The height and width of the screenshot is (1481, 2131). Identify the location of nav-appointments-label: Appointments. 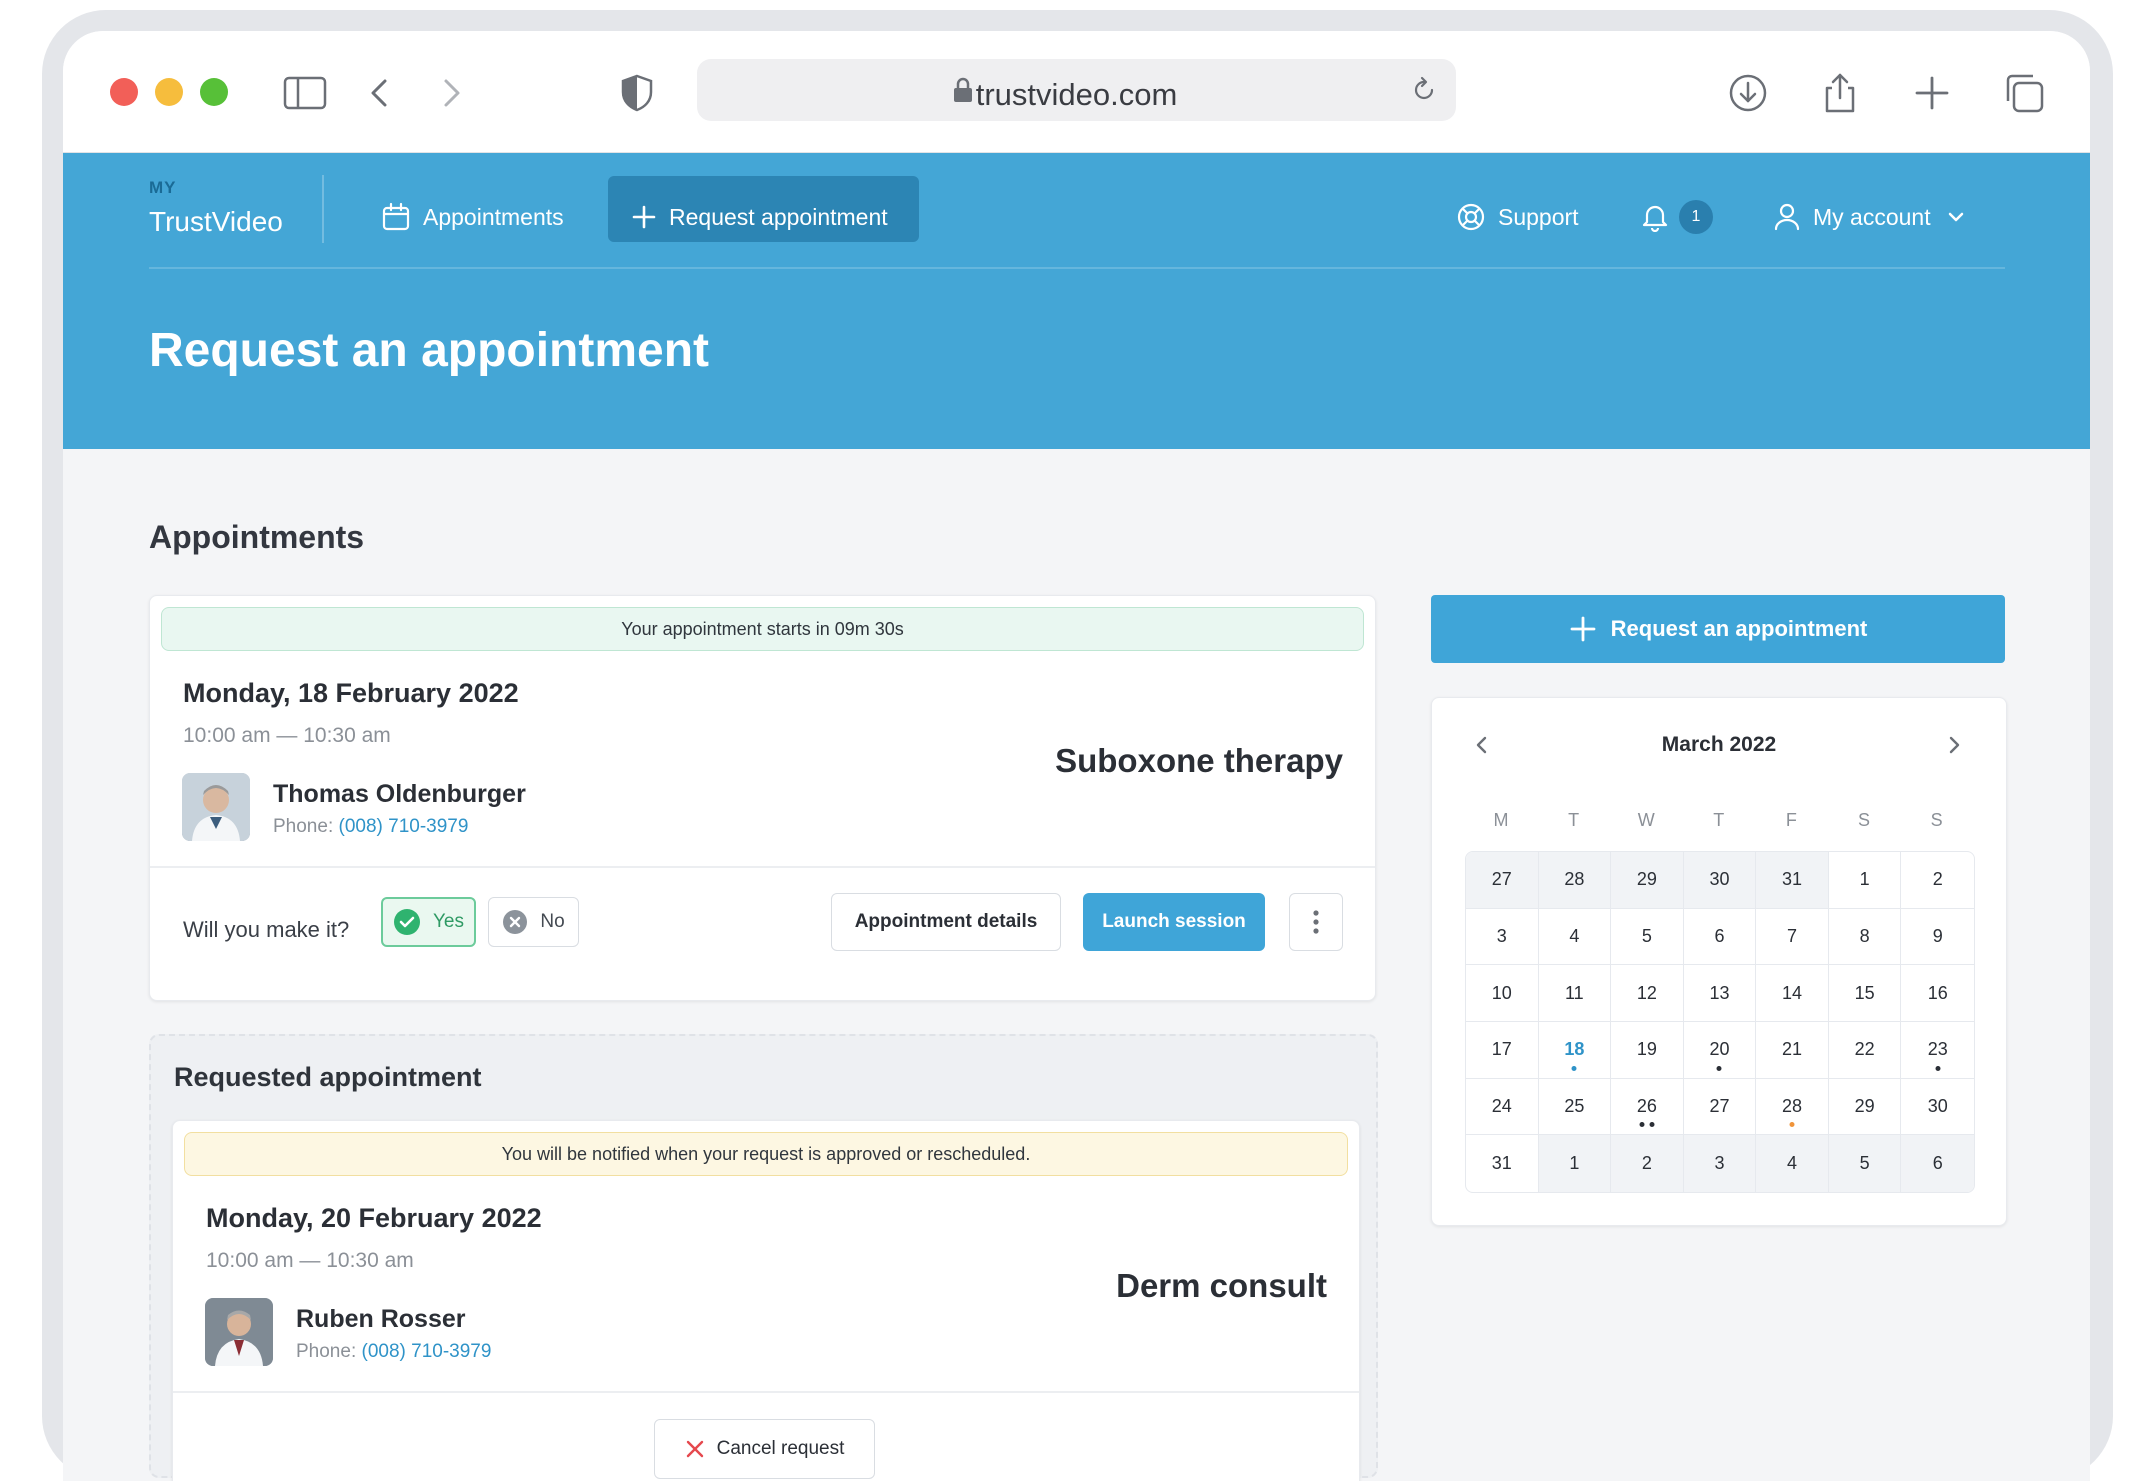
(493, 216).